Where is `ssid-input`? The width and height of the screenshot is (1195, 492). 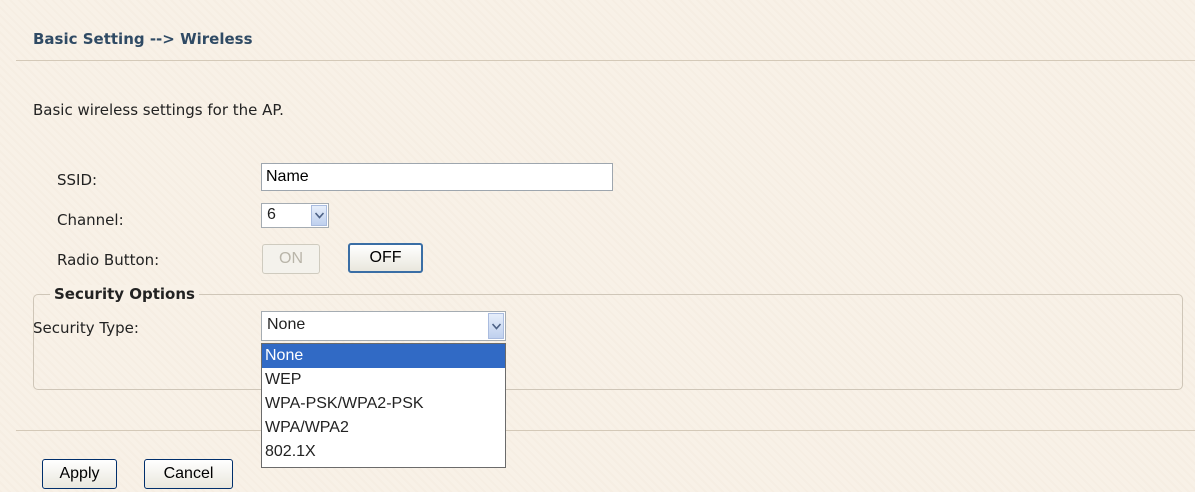
ssid-input is located at coordinates (437, 177).